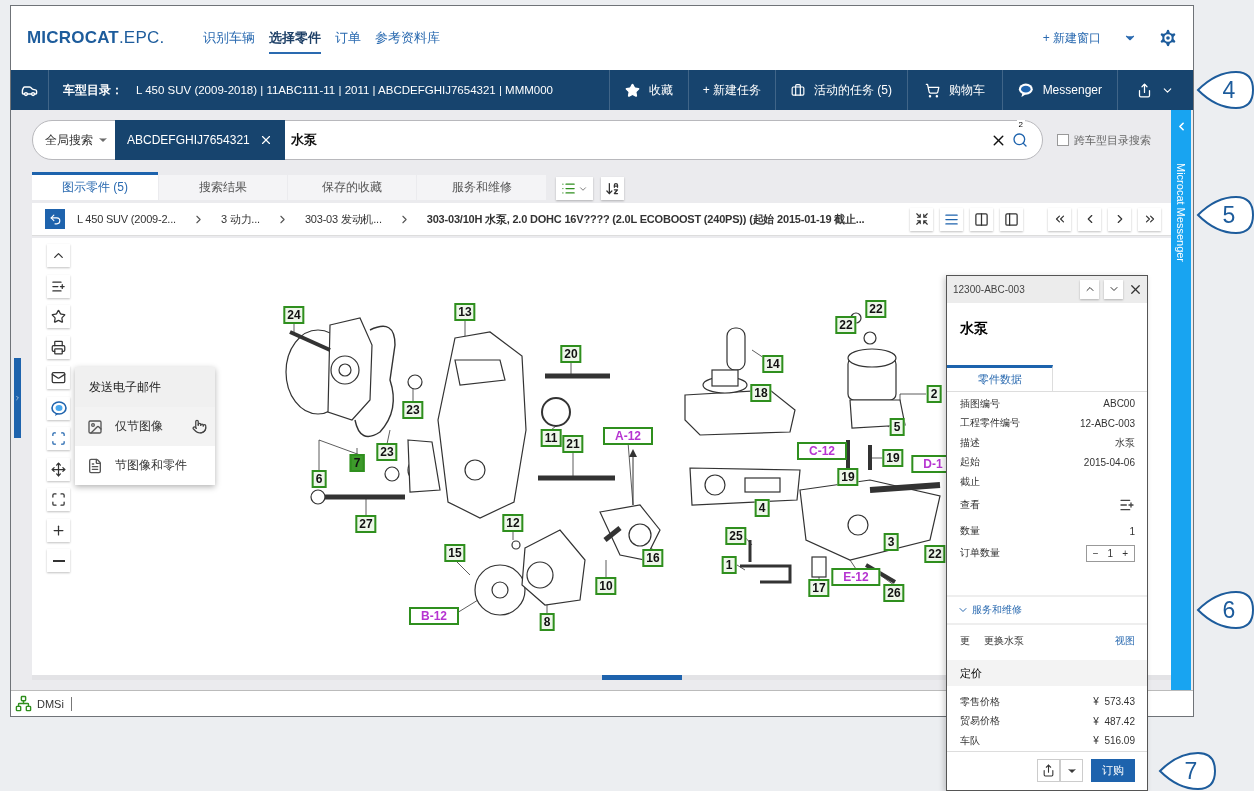 The height and width of the screenshot is (791, 1254). What do you see at coordinates (1149, 219) in the screenshot?
I see `last-button` at bounding box center [1149, 219].